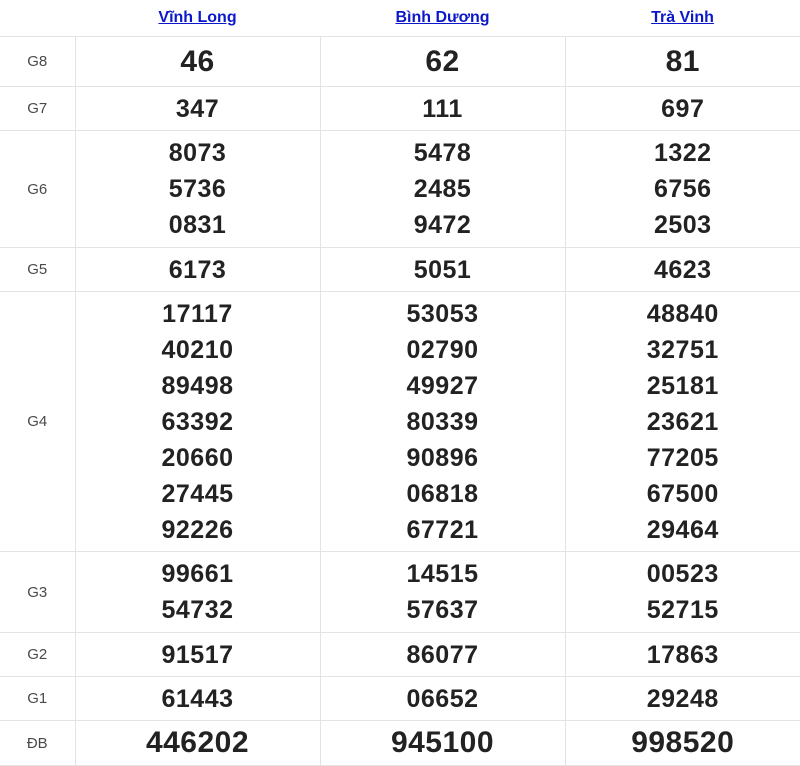 The height and width of the screenshot is (766, 800). I want to click on prize-cell: 5478 2485 9472, so click(442, 189).